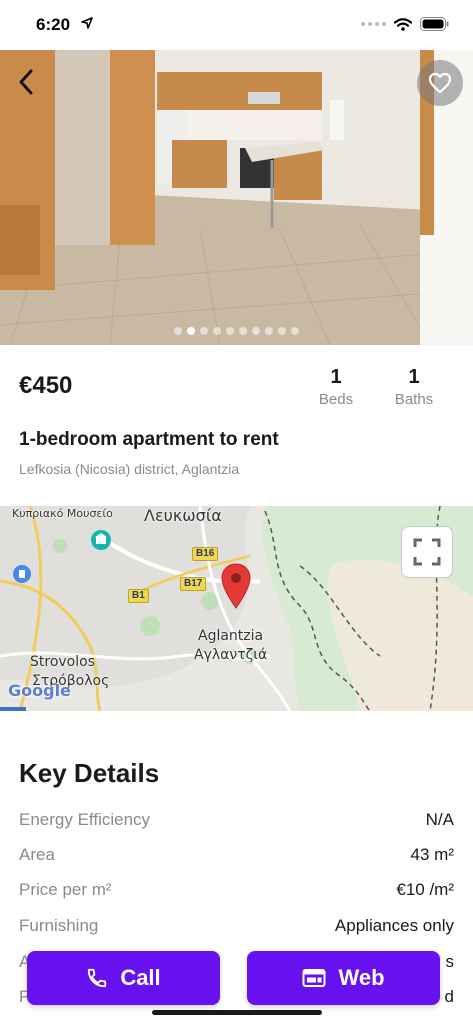  Describe the element at coordinates (336, 377) in the screenshot. I see `beds-count: 1` at that location.